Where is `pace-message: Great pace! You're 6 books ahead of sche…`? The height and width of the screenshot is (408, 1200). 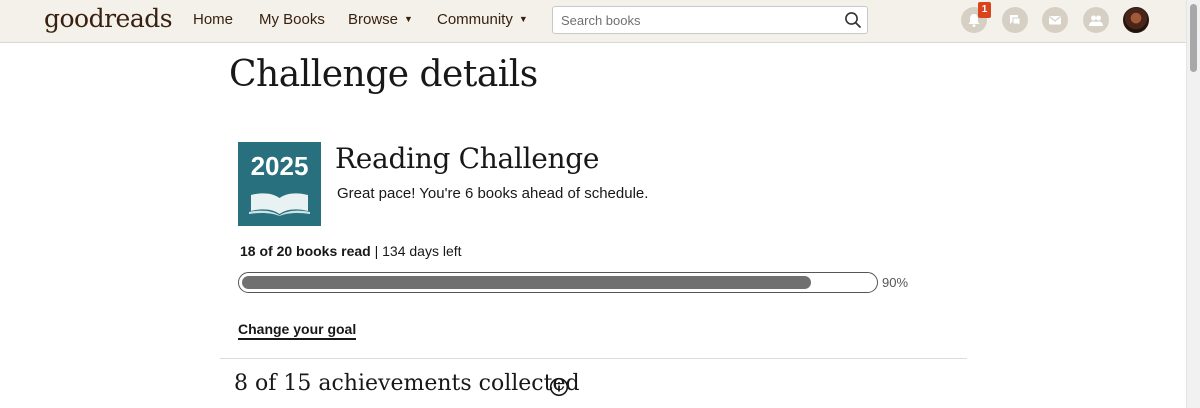 pace-message: Great pace! You're 6 books ahead of sche… is located at coordinates (493, 193).